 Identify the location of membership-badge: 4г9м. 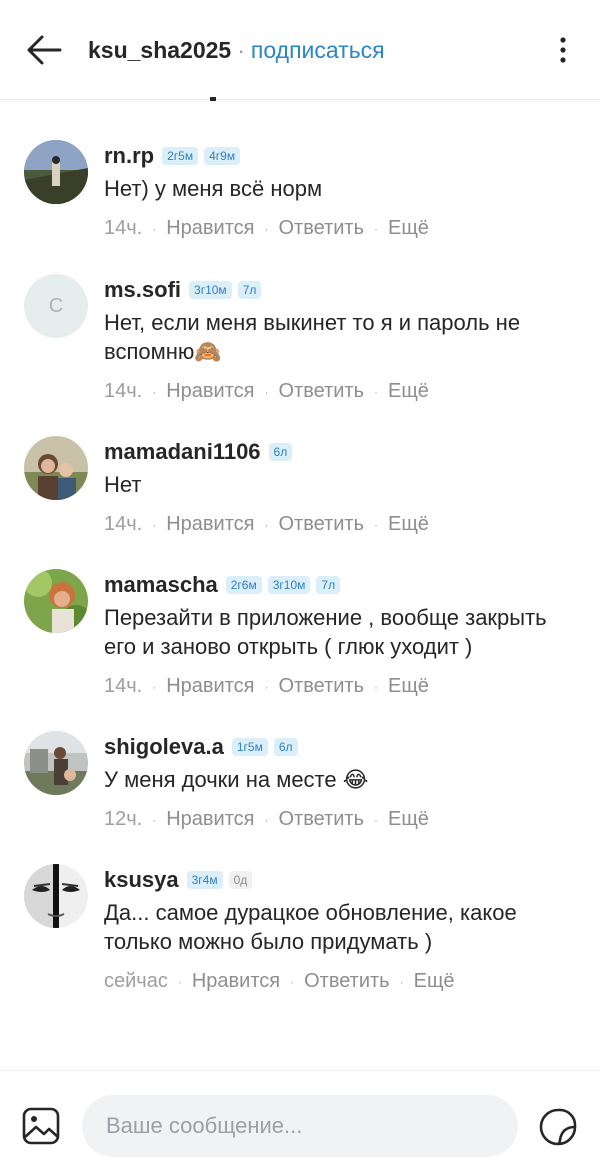
(222, 156).